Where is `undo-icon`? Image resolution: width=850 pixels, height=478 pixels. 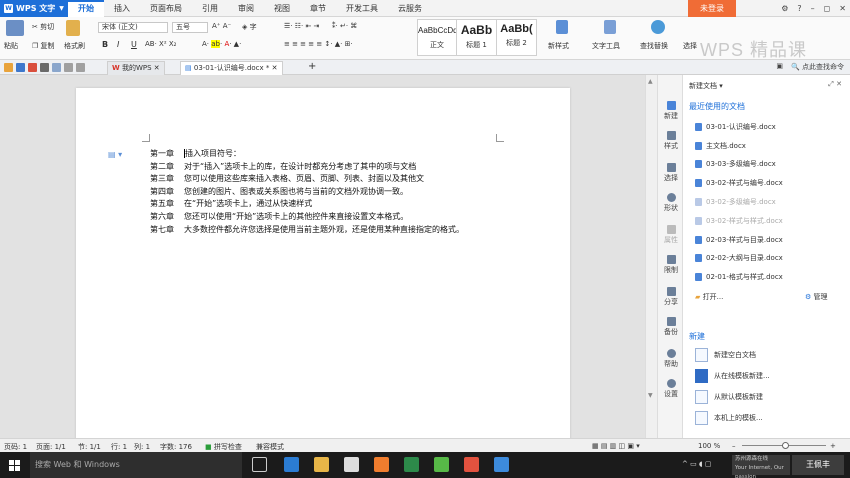
undo-icon is located at coordinates (68, 67).